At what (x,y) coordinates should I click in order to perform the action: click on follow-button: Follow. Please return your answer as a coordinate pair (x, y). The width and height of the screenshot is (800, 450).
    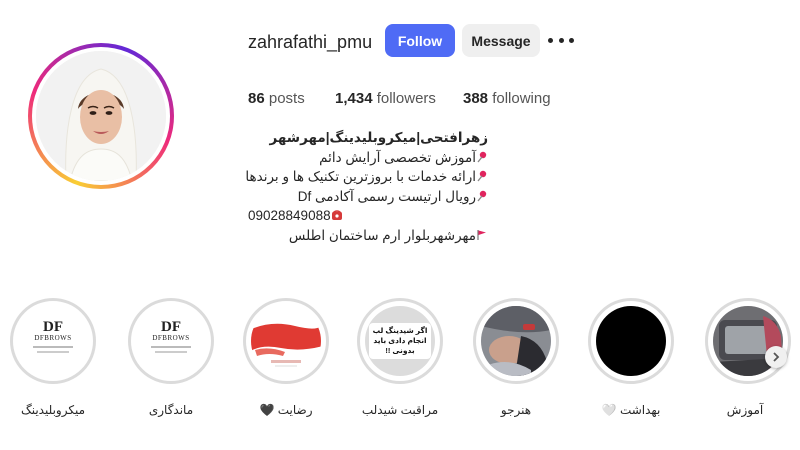
    Looking at the image, I should click on (420, 40).